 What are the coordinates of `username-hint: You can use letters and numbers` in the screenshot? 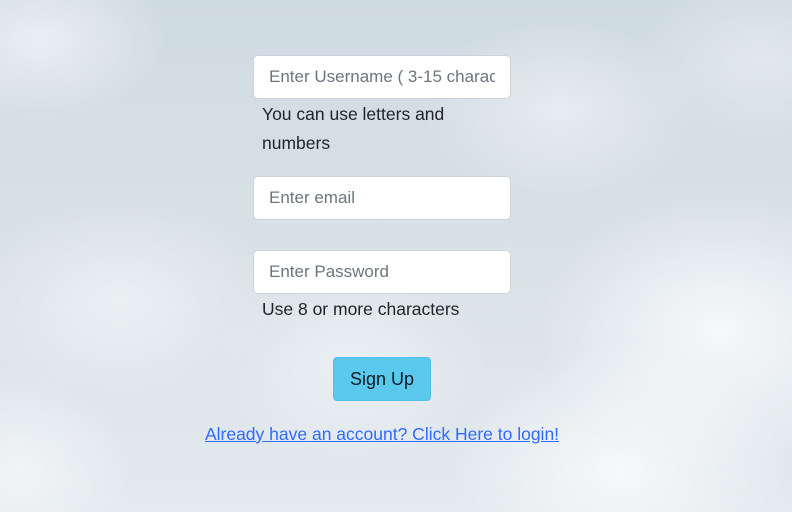 It's located at (353, 128).